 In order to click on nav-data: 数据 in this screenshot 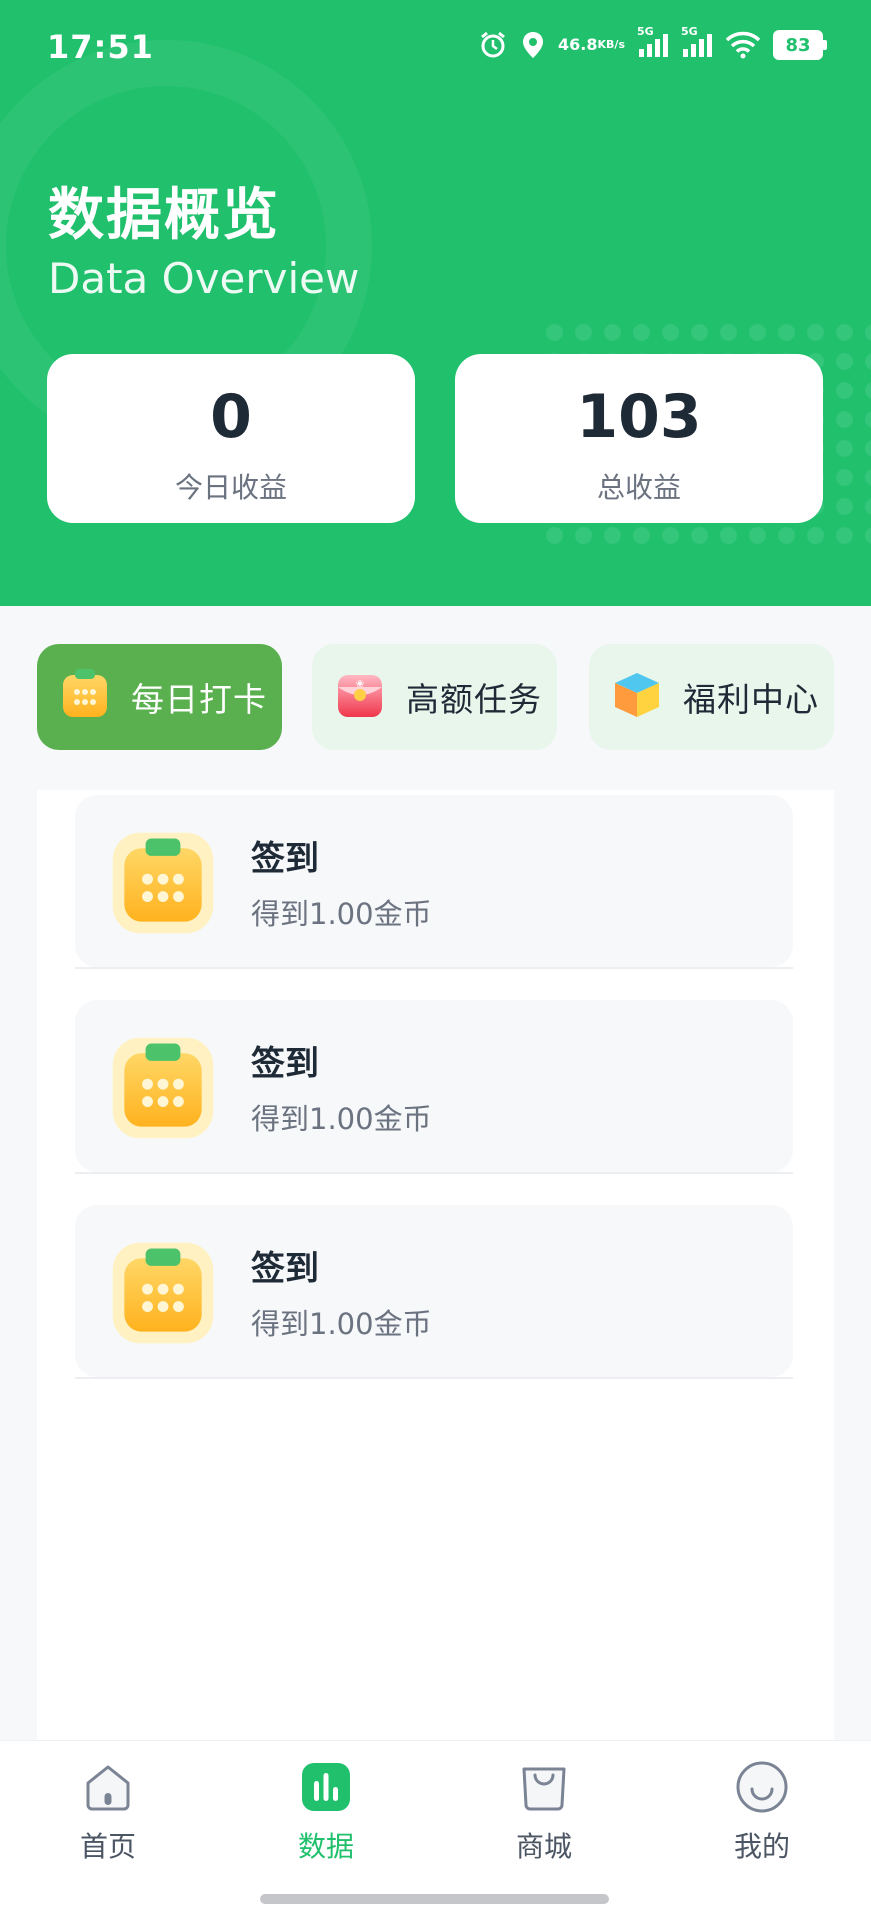, I will do `click(326, 1812)`.